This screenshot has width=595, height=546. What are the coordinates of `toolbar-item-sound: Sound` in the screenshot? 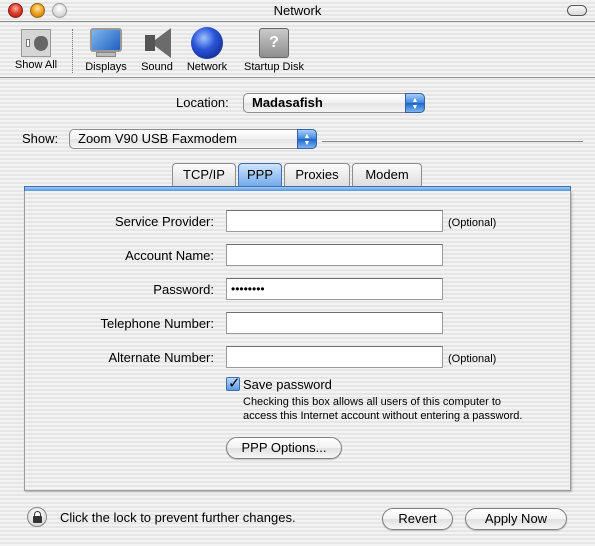 It's located at (157, 50).